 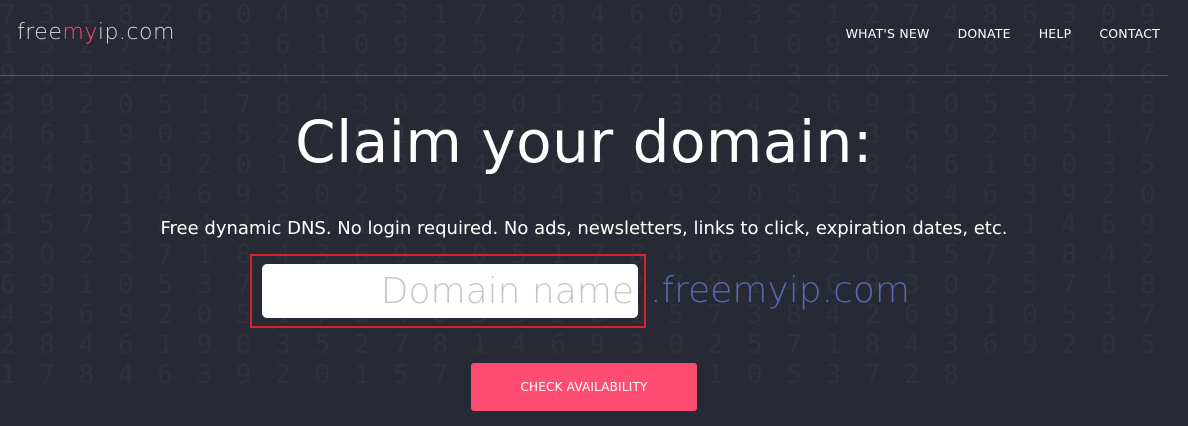 I want to click on nav-whats-new: WHAT'S NEW, so click(x=888, y=33).